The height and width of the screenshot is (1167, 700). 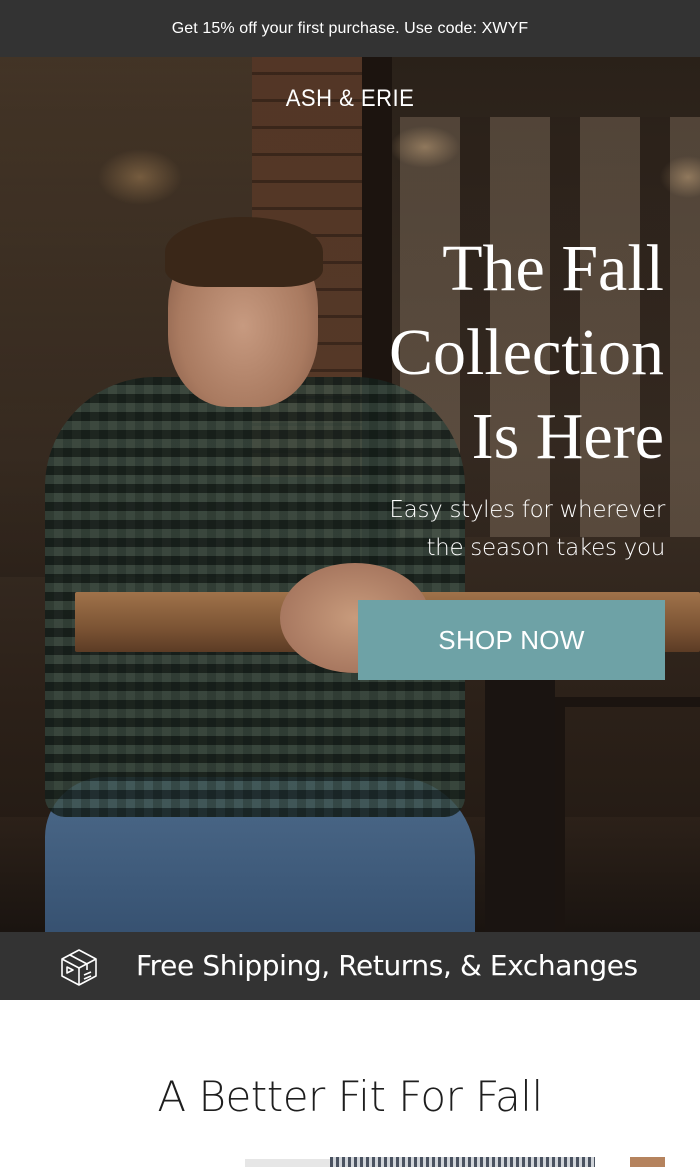 What do you see at coordinates (511, 640) in the screenshot?
I see `shop-now-button: SHOP NOW` at bounding box center [511, 640].